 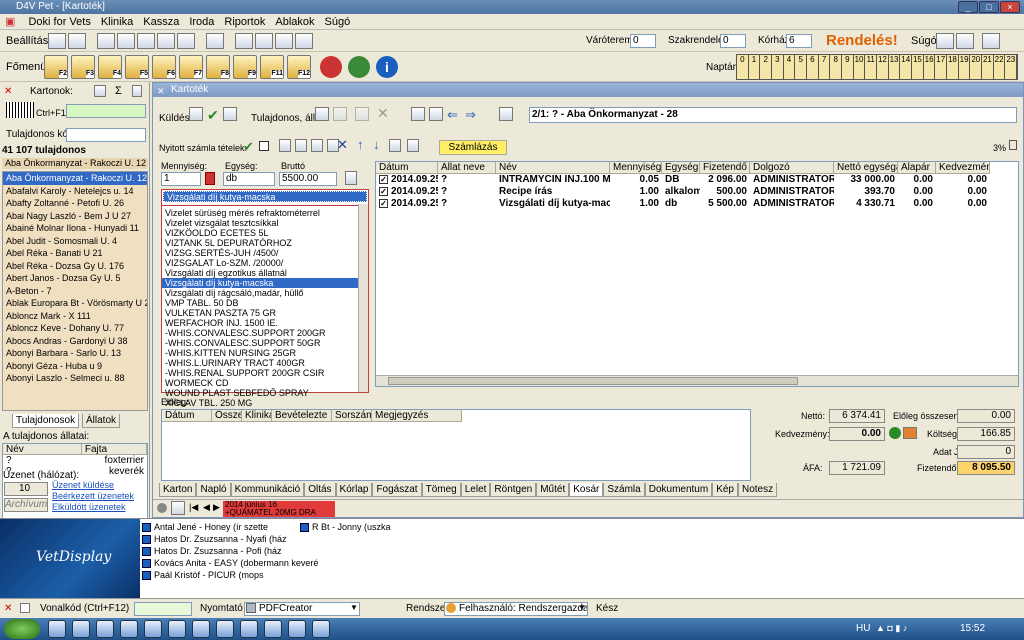 I want to click on tab-7: Lelet, so click(x=475, y=490).